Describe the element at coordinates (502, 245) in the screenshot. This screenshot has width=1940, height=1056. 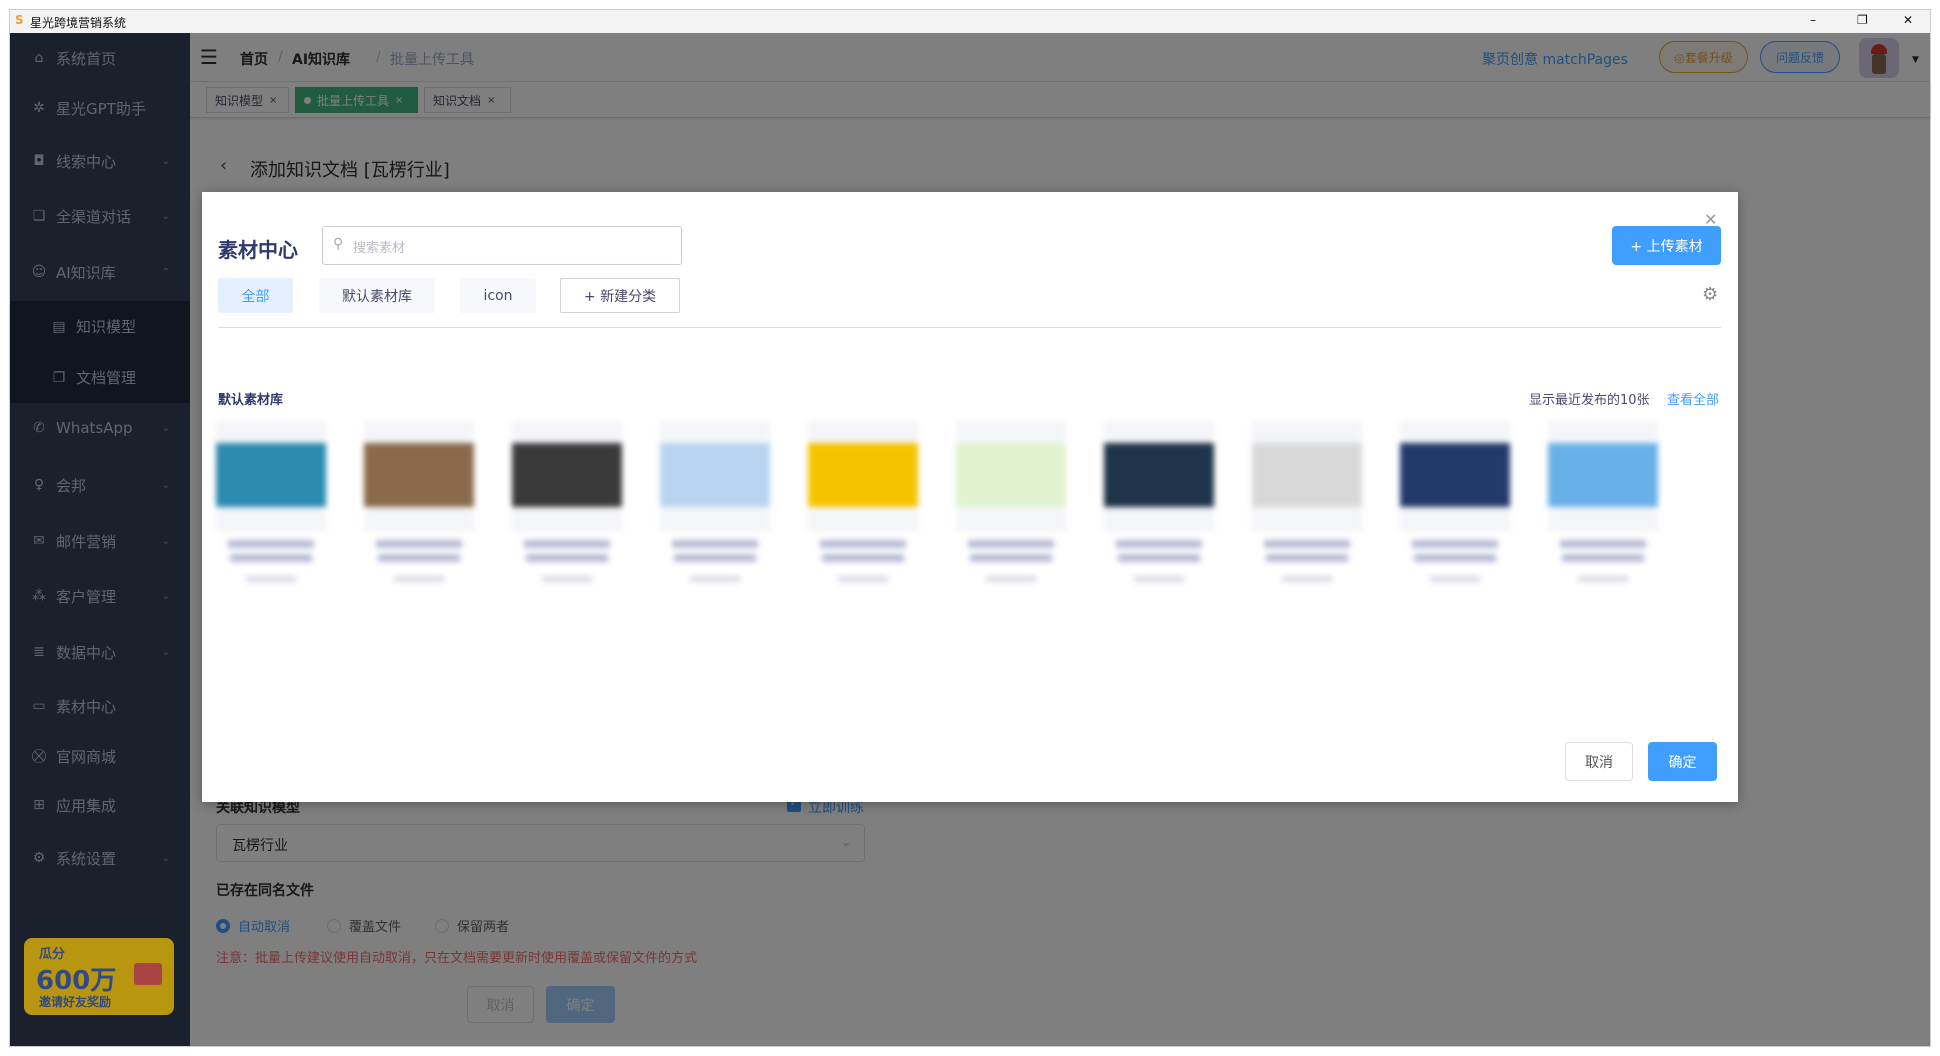
I see `search-input: ⚲ 搜索素材` at that location.